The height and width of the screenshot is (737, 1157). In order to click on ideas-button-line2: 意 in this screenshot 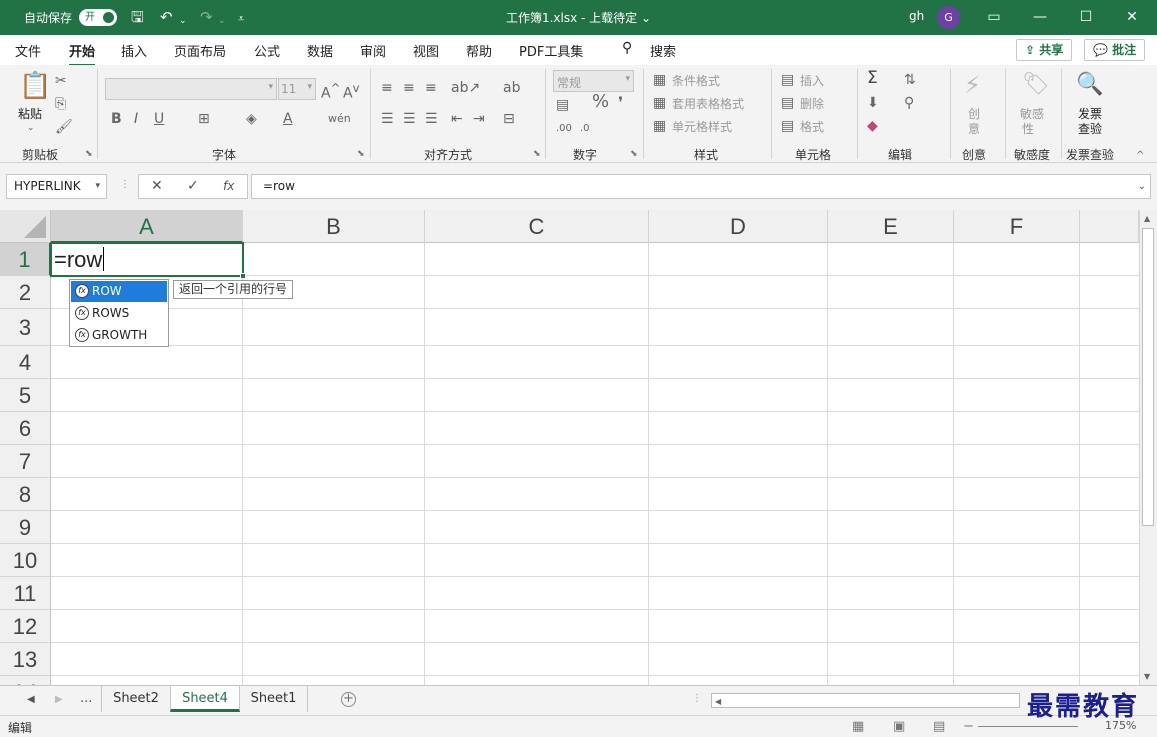, I will do `click(974, 128)`.